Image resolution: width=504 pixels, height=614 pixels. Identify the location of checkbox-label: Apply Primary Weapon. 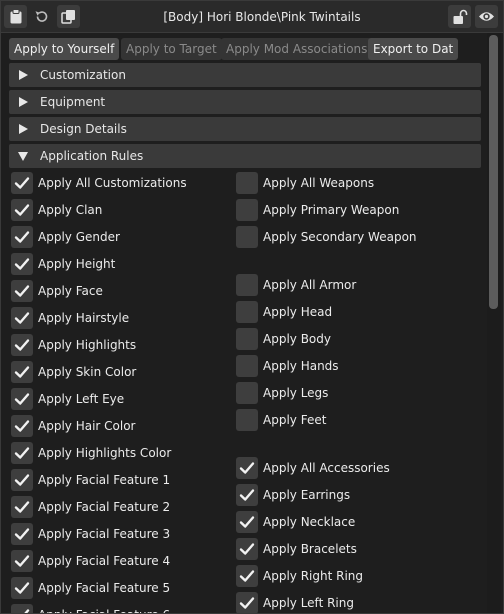
(331, 210).